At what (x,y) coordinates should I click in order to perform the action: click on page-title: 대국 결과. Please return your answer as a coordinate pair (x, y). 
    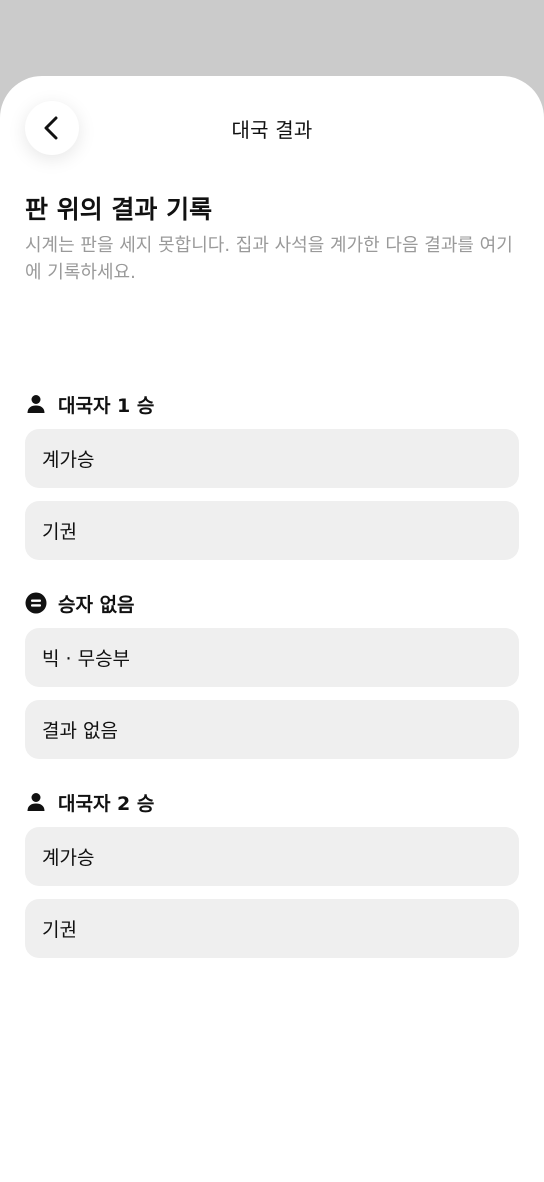
    Looking at the image, I should click on (272, 130).